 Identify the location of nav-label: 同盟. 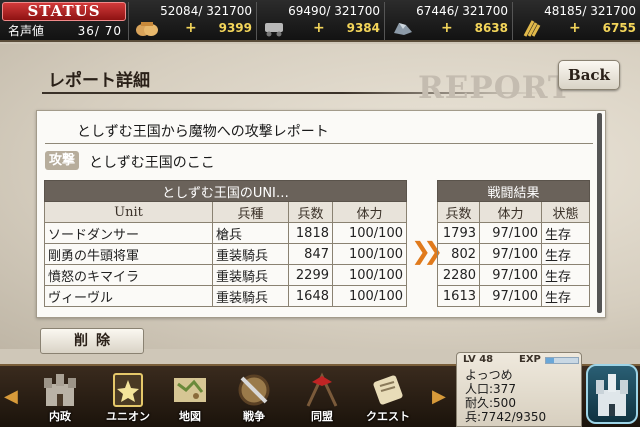
(322, 416).